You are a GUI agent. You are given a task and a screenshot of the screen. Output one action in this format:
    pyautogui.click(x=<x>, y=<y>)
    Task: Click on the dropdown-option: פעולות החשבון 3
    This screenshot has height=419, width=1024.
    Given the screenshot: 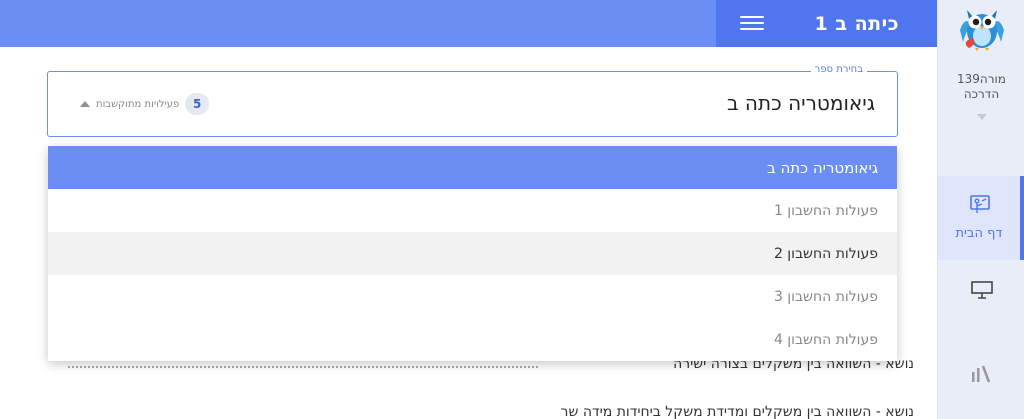 What is the action you would take?
    pyautogui.click(x=472, y=296)
    